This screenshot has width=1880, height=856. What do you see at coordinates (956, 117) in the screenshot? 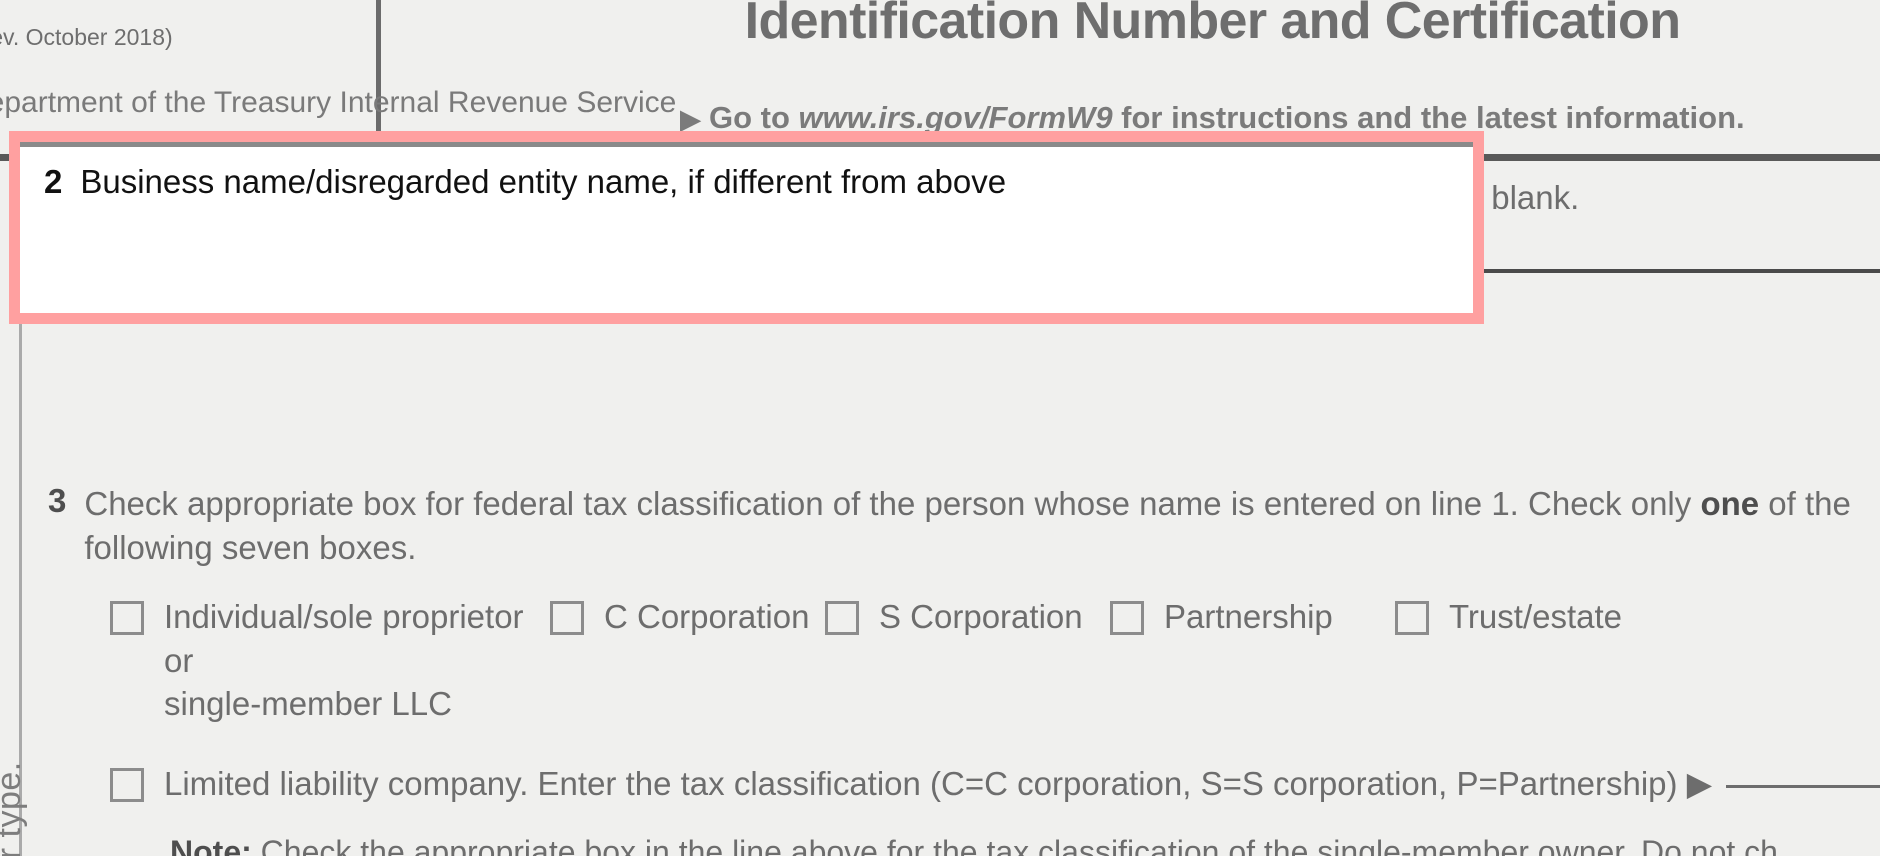
I see `irs-url-link: www.irs.gov/FormW9` at bounding box center [956, 117].